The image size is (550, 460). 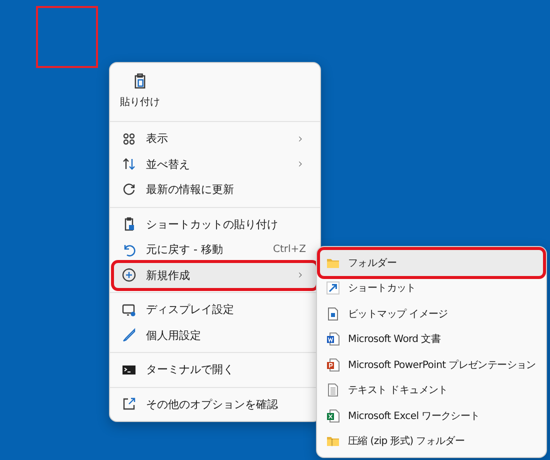 What do you see at coordinates (129, 369) in the screenshot?
I see `terminal-icon` at bounding box center [129, 369].